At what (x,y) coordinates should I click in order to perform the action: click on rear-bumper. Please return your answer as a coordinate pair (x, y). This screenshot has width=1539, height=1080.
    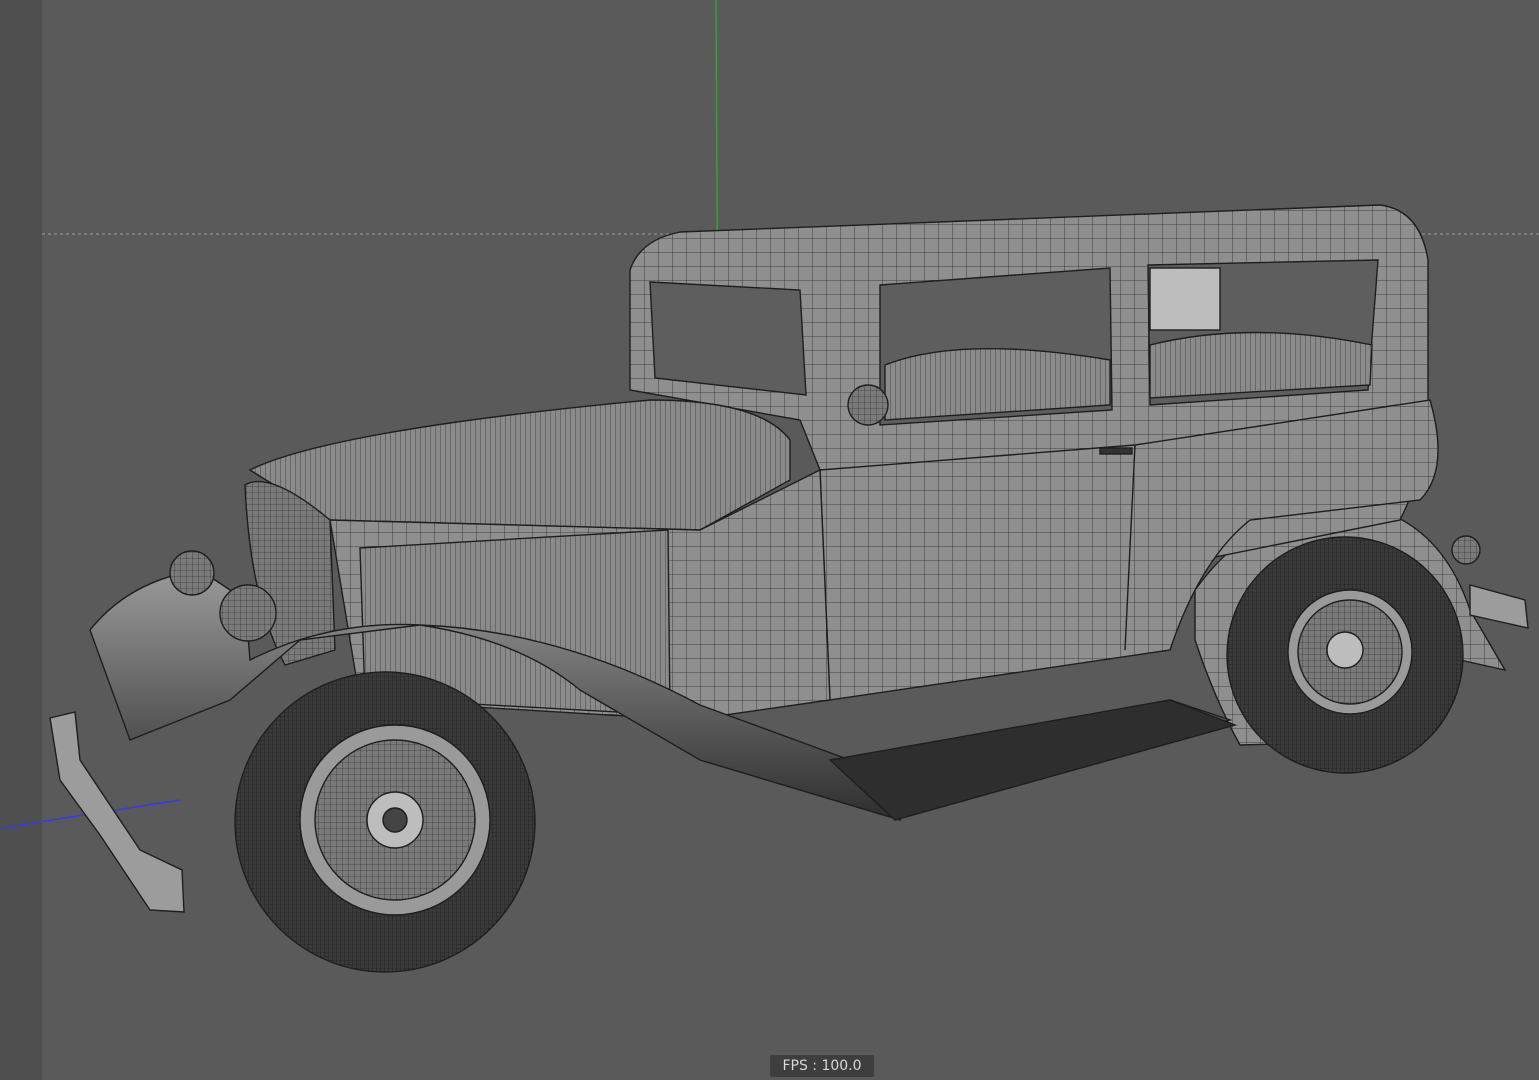
    Looking at the image, I should click on (1499, 606).